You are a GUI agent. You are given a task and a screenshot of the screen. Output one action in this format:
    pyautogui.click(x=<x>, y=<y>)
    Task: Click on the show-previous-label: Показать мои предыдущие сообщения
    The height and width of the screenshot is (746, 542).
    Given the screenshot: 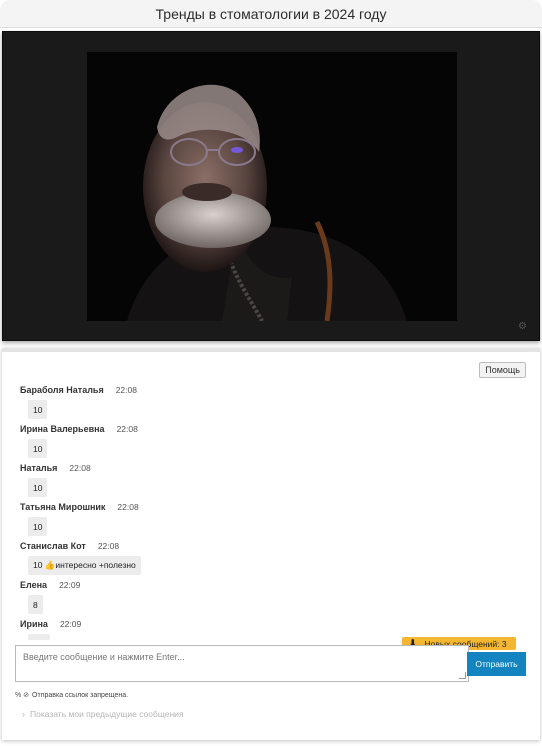 What is the action you would take?
    pyautogui.click(x=107, y=714)
    